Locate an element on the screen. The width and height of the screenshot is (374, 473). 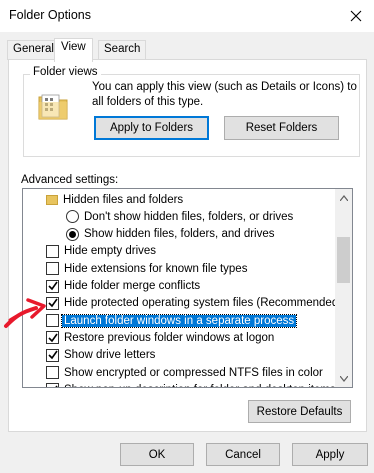
checkbox-option: Restore previous folder windows at logon is located at coordinates (178, 337).